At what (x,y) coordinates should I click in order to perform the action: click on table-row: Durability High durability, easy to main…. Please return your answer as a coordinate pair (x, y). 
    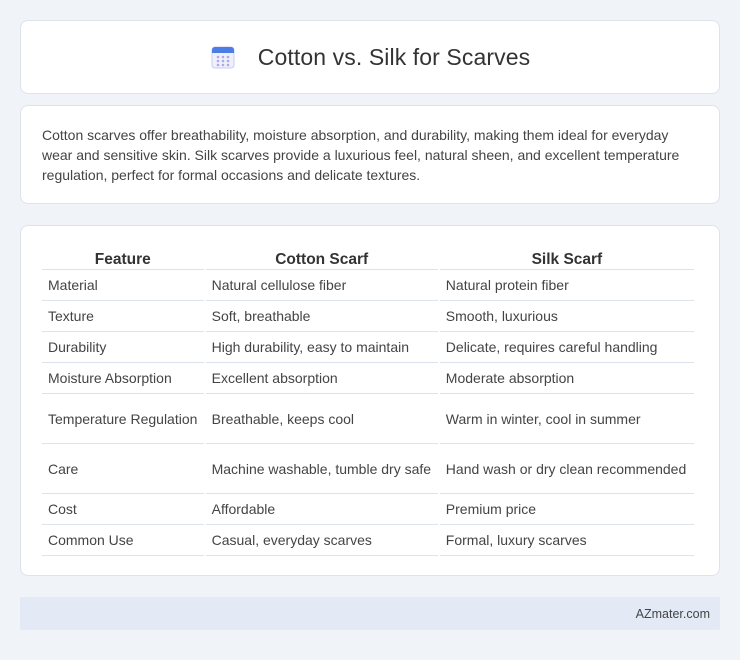
    Looking at the image, I should click on (368, 347).